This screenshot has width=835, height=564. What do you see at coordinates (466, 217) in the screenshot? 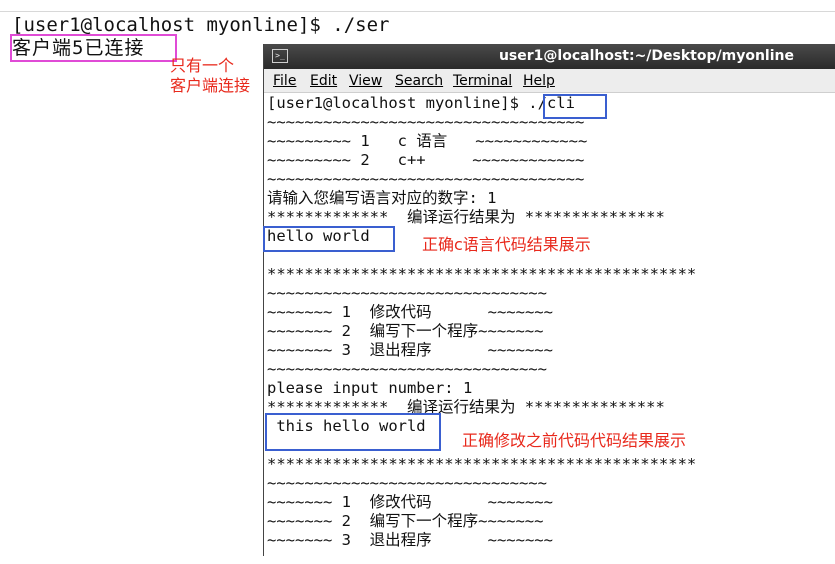
I see `terminal-line: ************* 编译运行结果为 ***************` at bounding box center [466, 217].